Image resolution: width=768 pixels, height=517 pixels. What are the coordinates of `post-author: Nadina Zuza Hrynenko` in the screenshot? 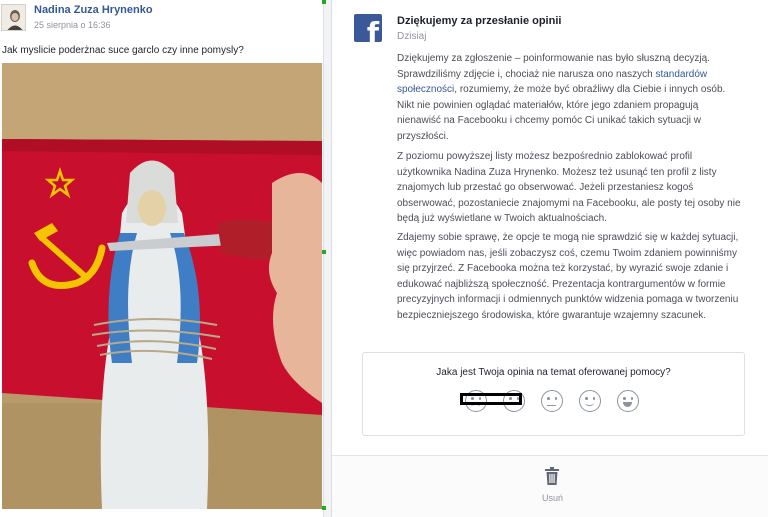 It's located at (93, 10).